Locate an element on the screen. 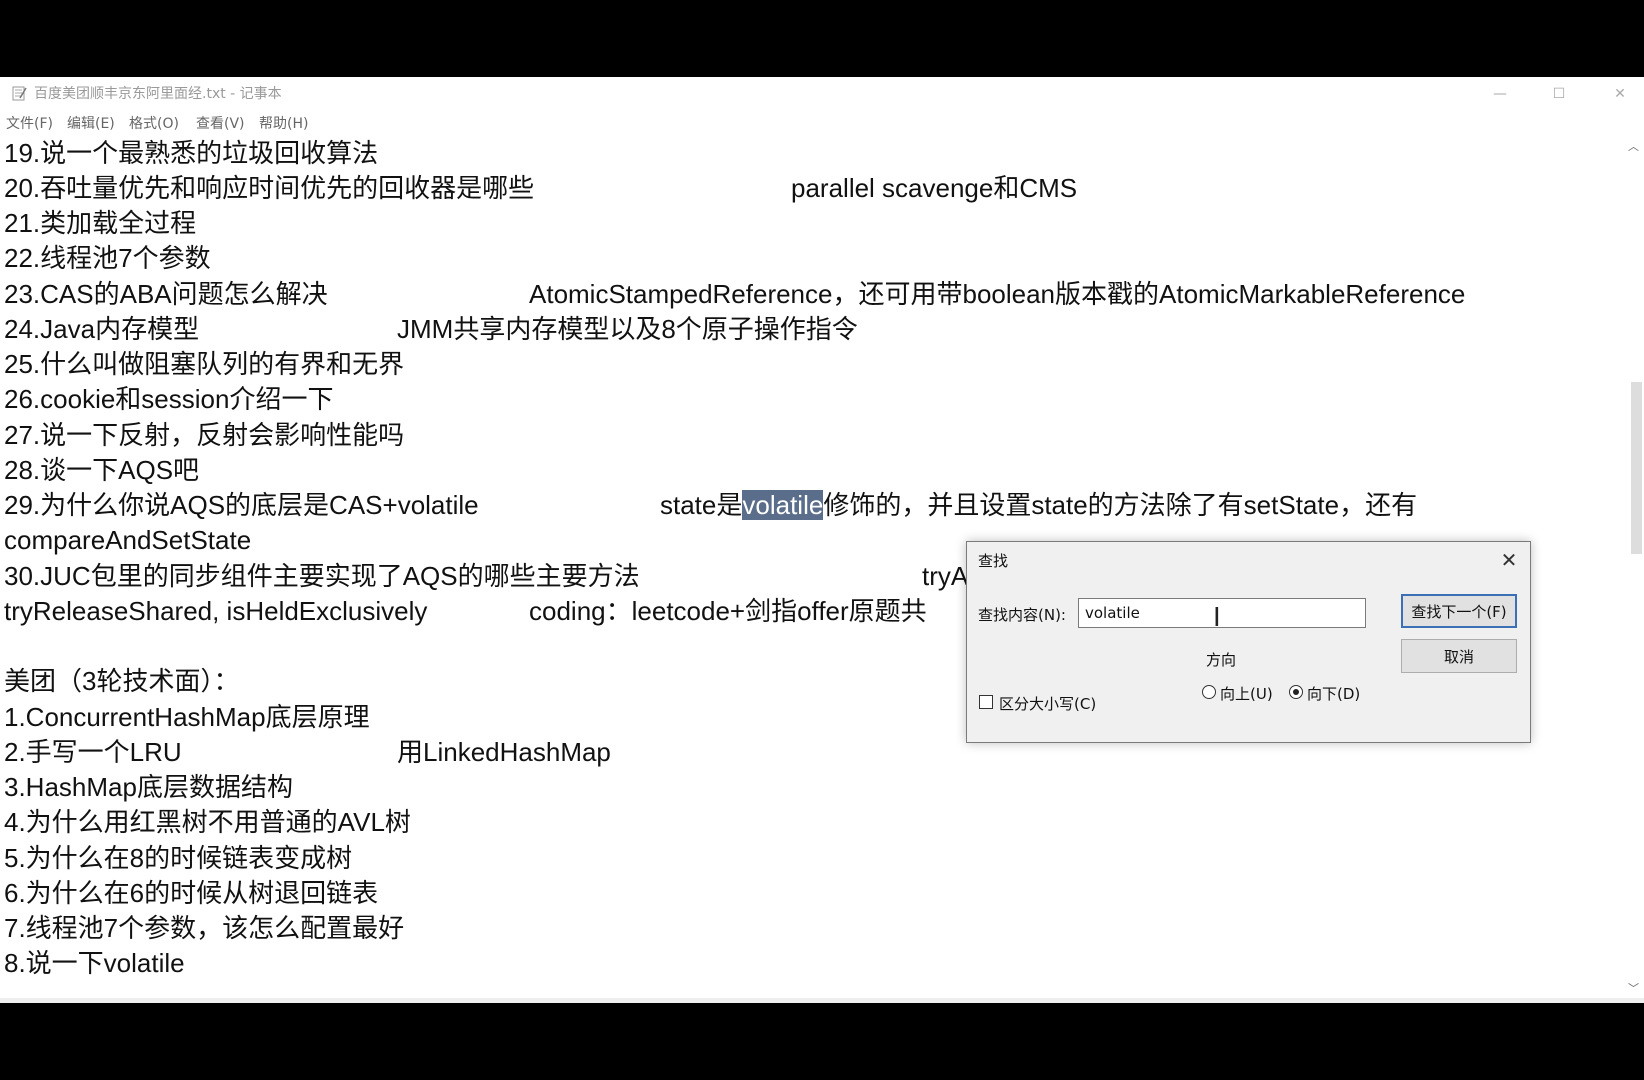 This screenshot has height=1080, width=1644. text-line: 28.谈一下AQS吧 is located at coordinates (102, 470).